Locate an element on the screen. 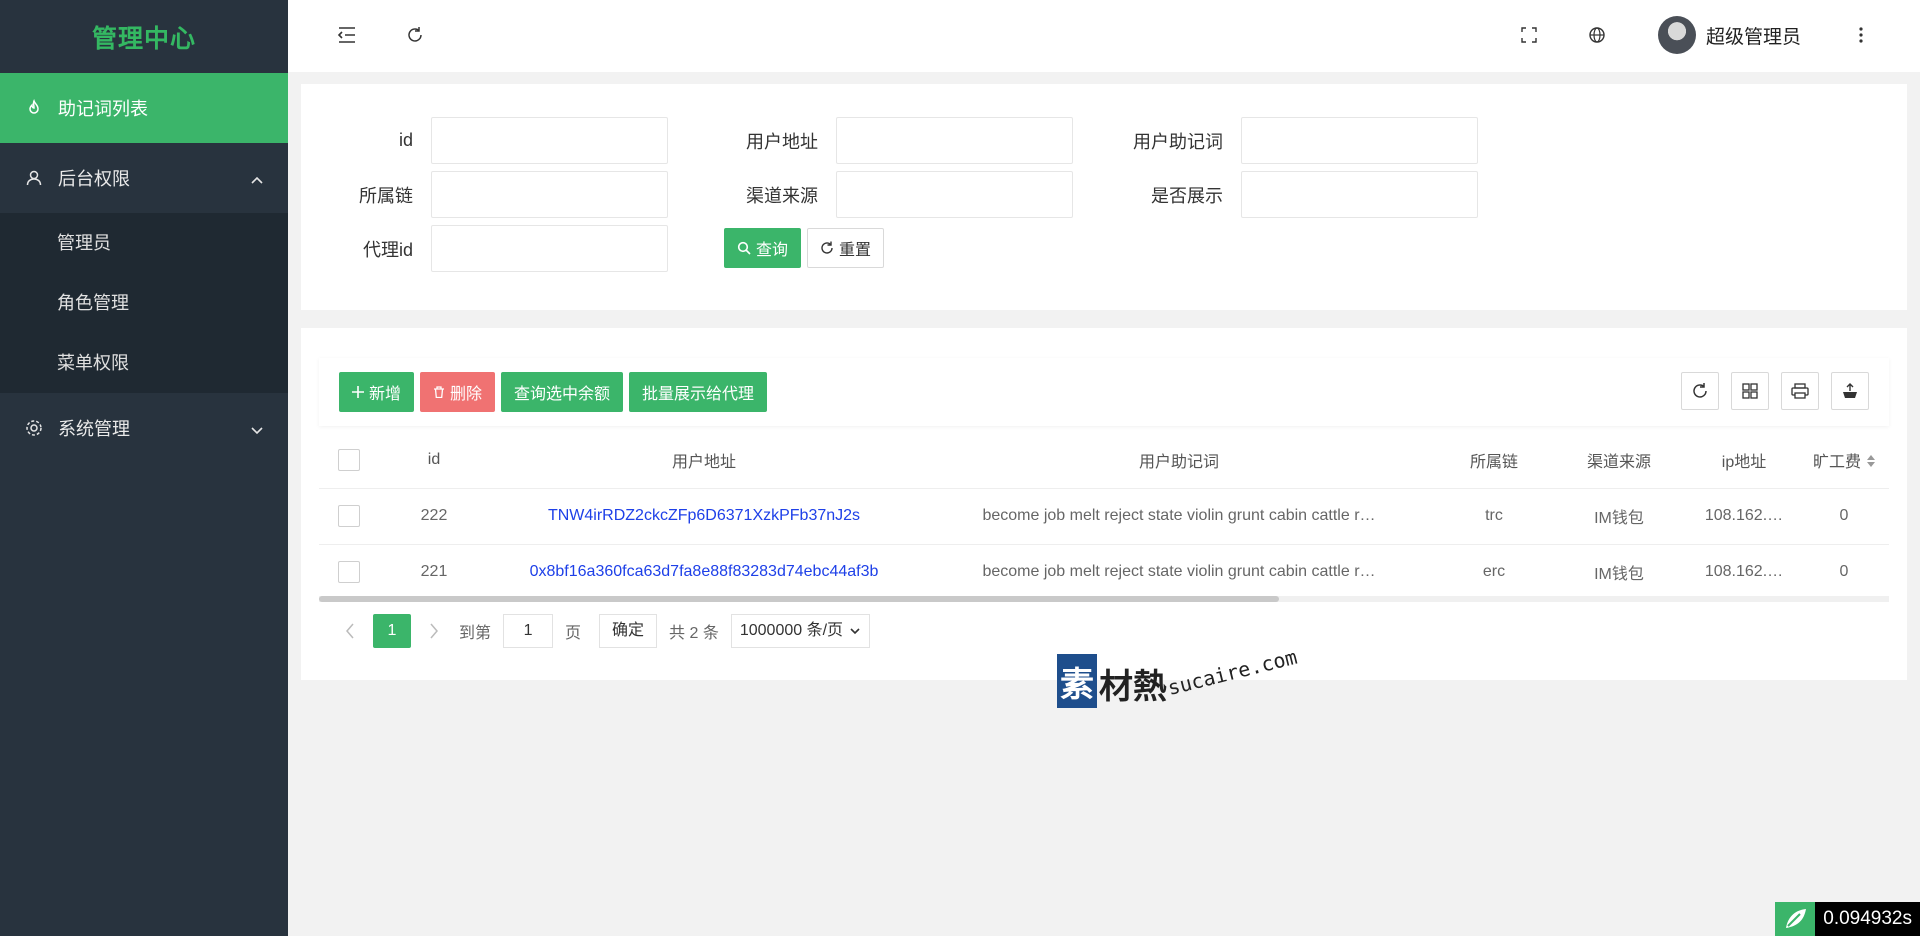  column-header: 渠道来源 is located at coordinates (1619, 460).